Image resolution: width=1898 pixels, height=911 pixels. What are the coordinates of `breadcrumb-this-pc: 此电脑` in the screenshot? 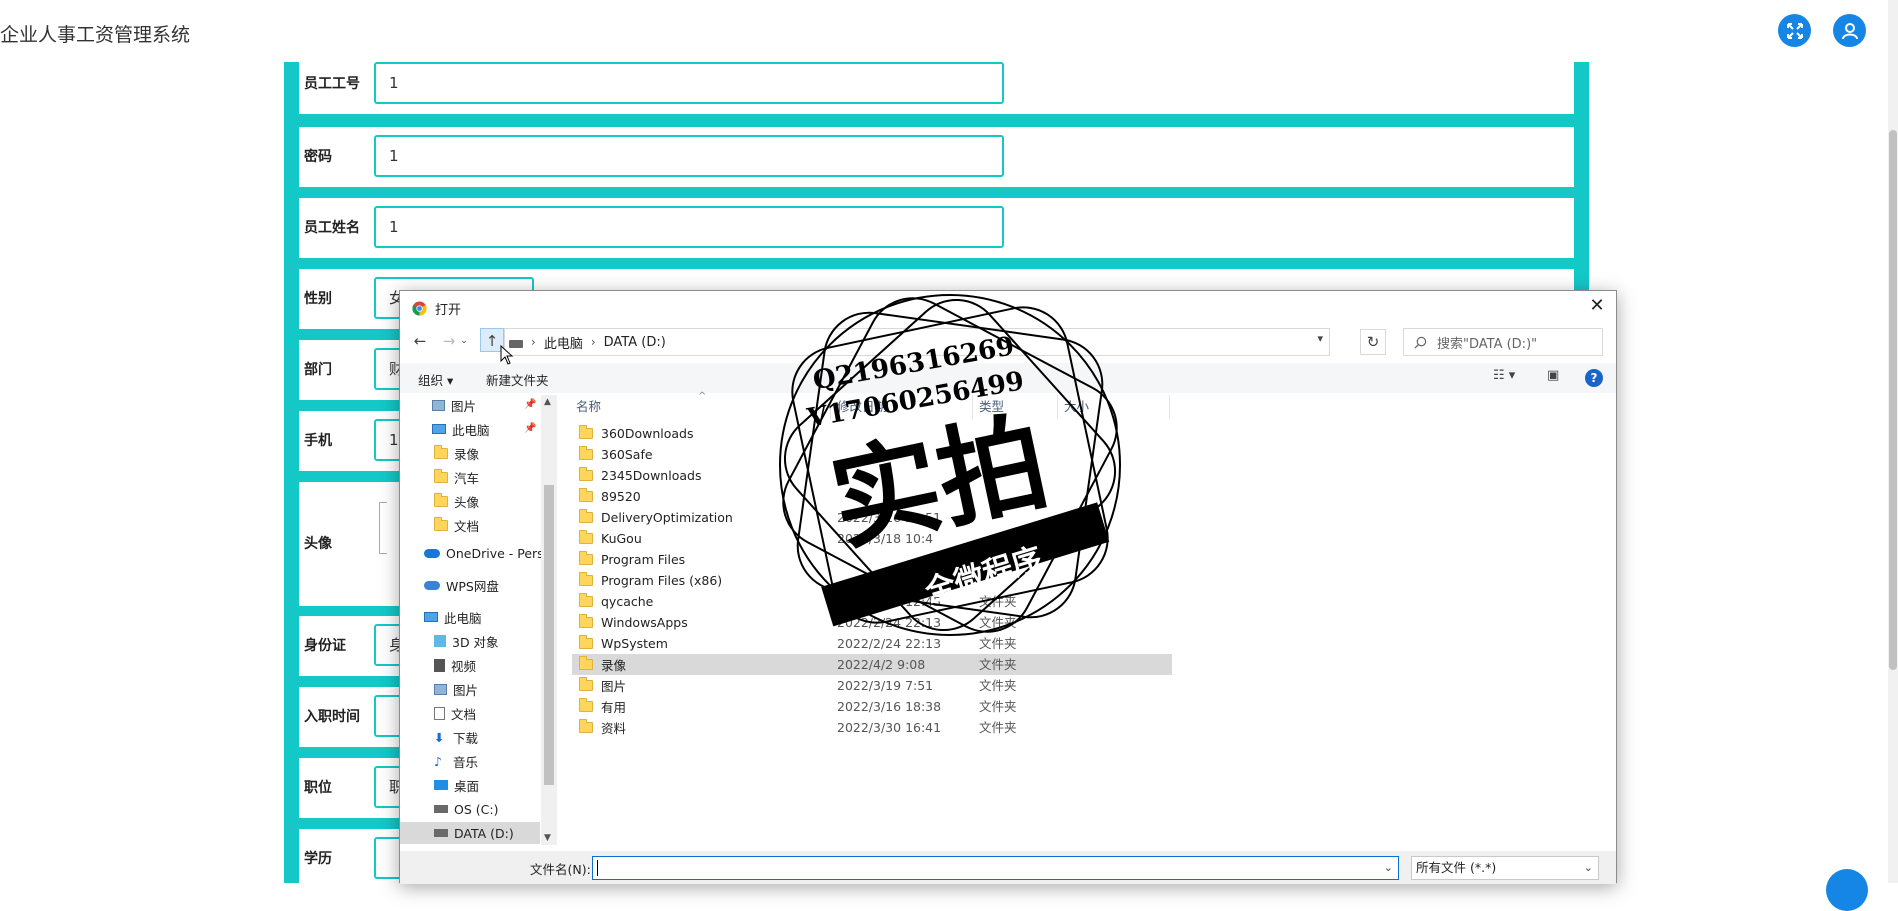 It's located at (563, 342).